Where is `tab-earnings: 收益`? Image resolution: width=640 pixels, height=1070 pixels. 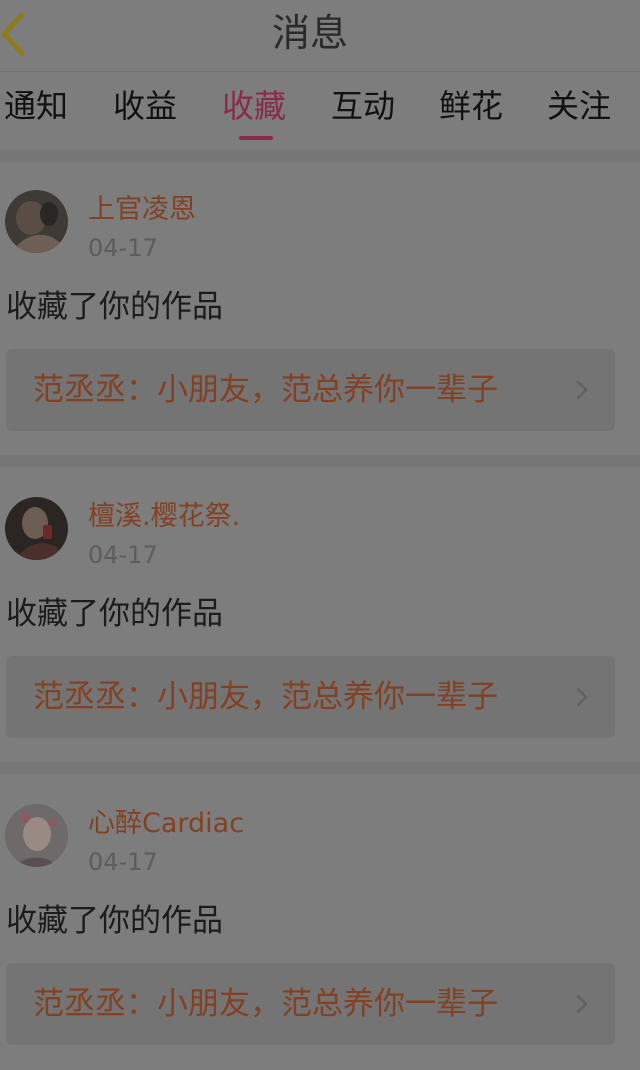
tab-earnings: 收益 is located at coordinates (145, 106).